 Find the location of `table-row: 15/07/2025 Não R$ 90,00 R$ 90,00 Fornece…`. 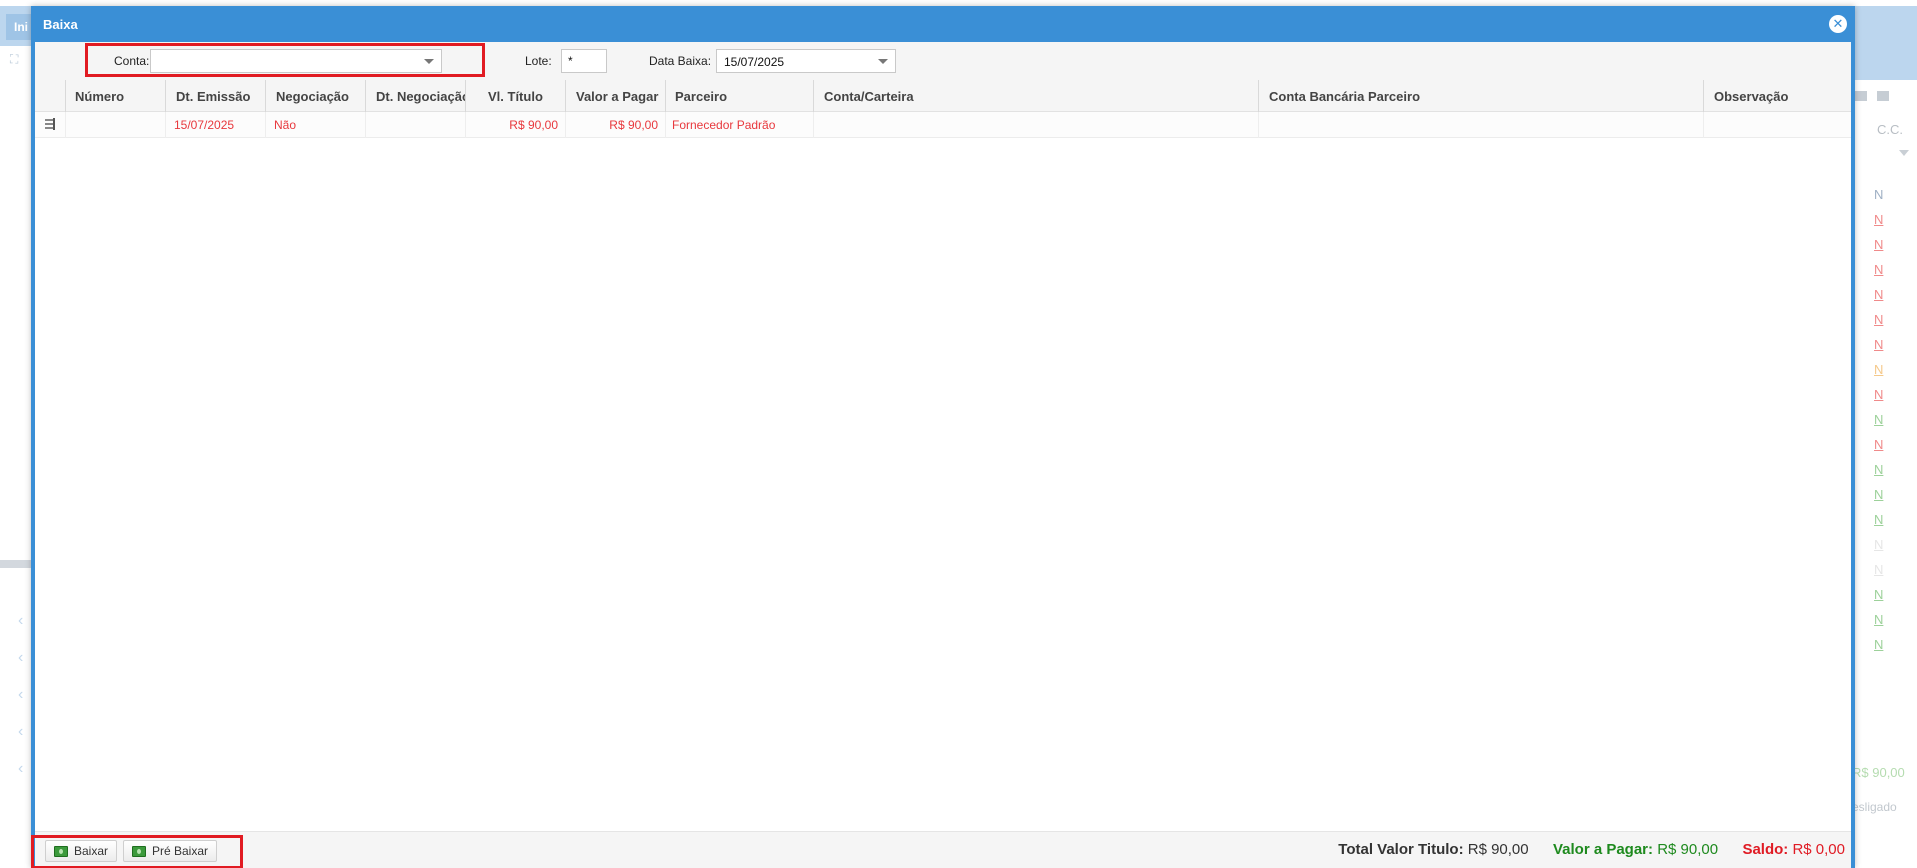

table-row: 15/07/2025 Não R$ 90,00 R$ 90,00 Fornece… is located at coordinates (943, 125).